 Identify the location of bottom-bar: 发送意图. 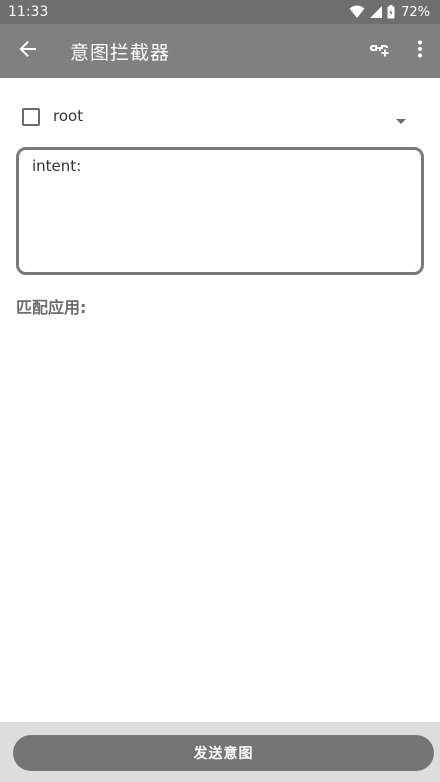
(220, 752).